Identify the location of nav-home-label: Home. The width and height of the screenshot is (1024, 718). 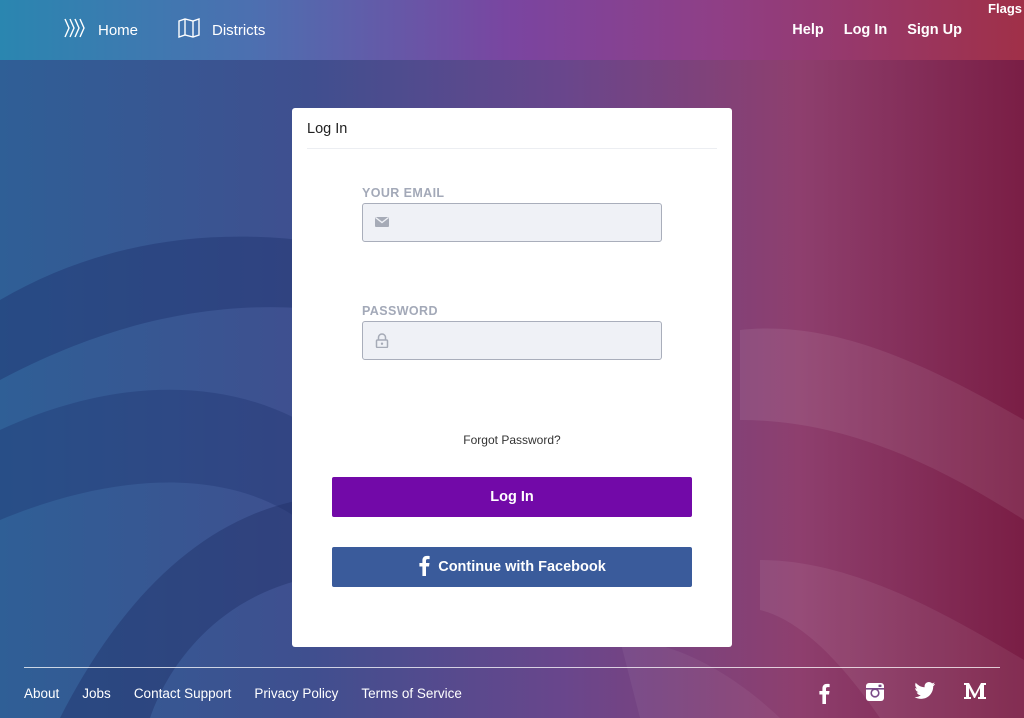
(118, 30).